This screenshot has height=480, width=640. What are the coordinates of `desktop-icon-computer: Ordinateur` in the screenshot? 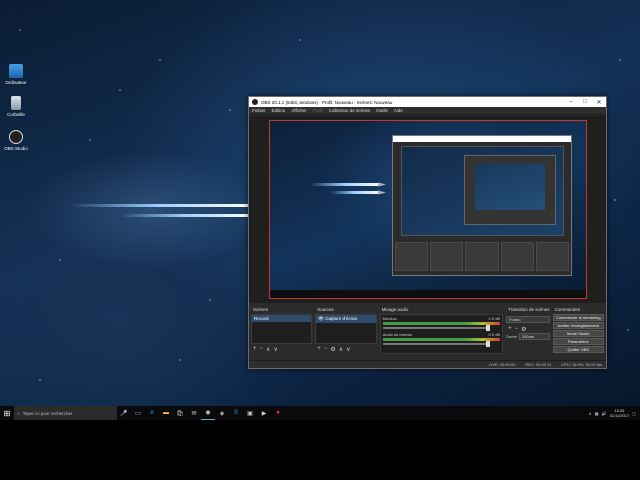 It's located at (16, 74).